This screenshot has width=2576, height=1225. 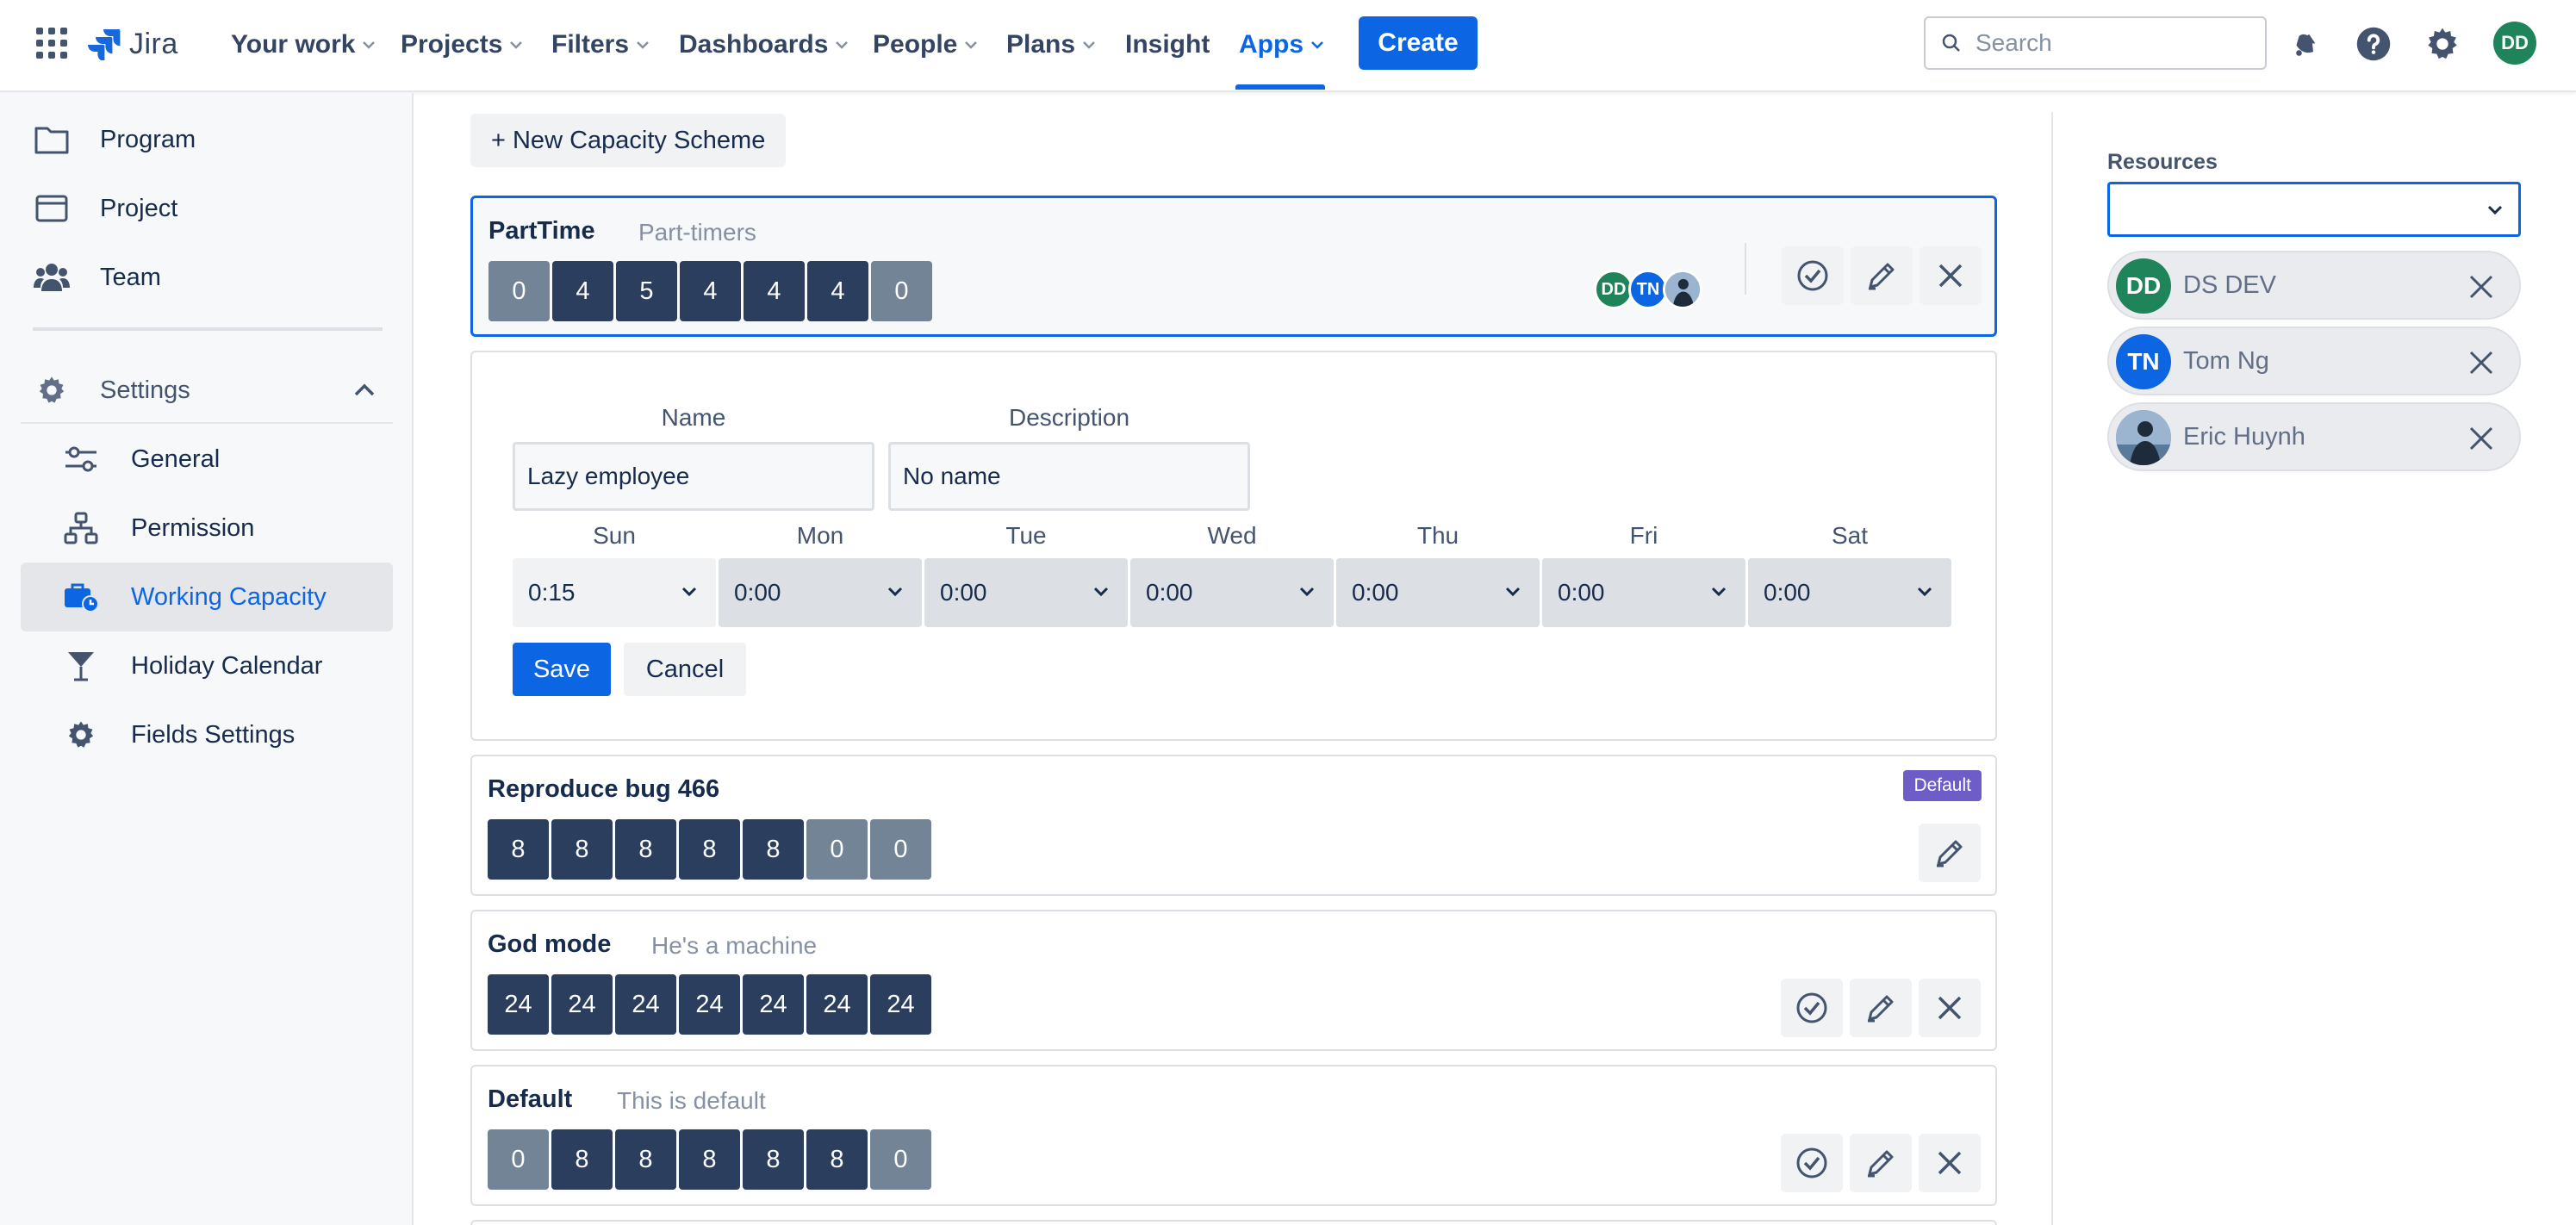 I want to click on active-nav-indicator, so click(x=1280, y=87).